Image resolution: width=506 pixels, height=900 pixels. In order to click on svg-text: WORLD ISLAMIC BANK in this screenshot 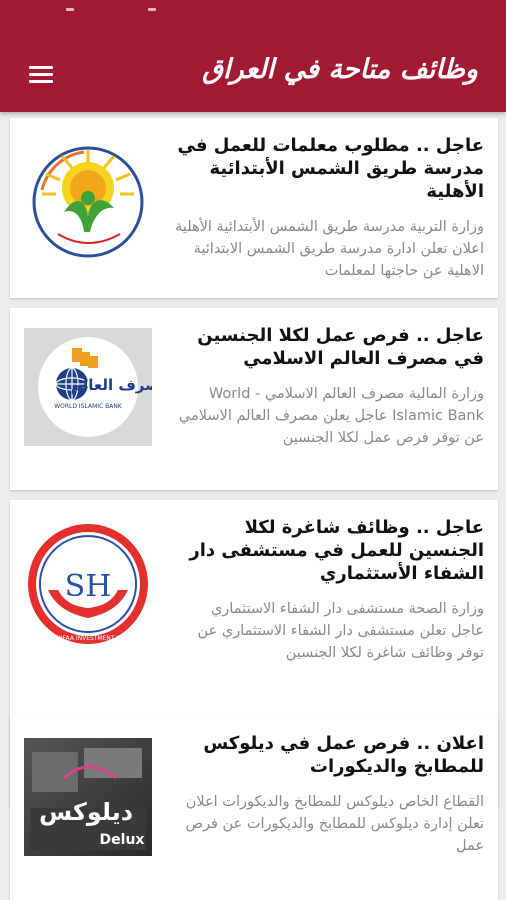, I will do `click(88, 406)`.